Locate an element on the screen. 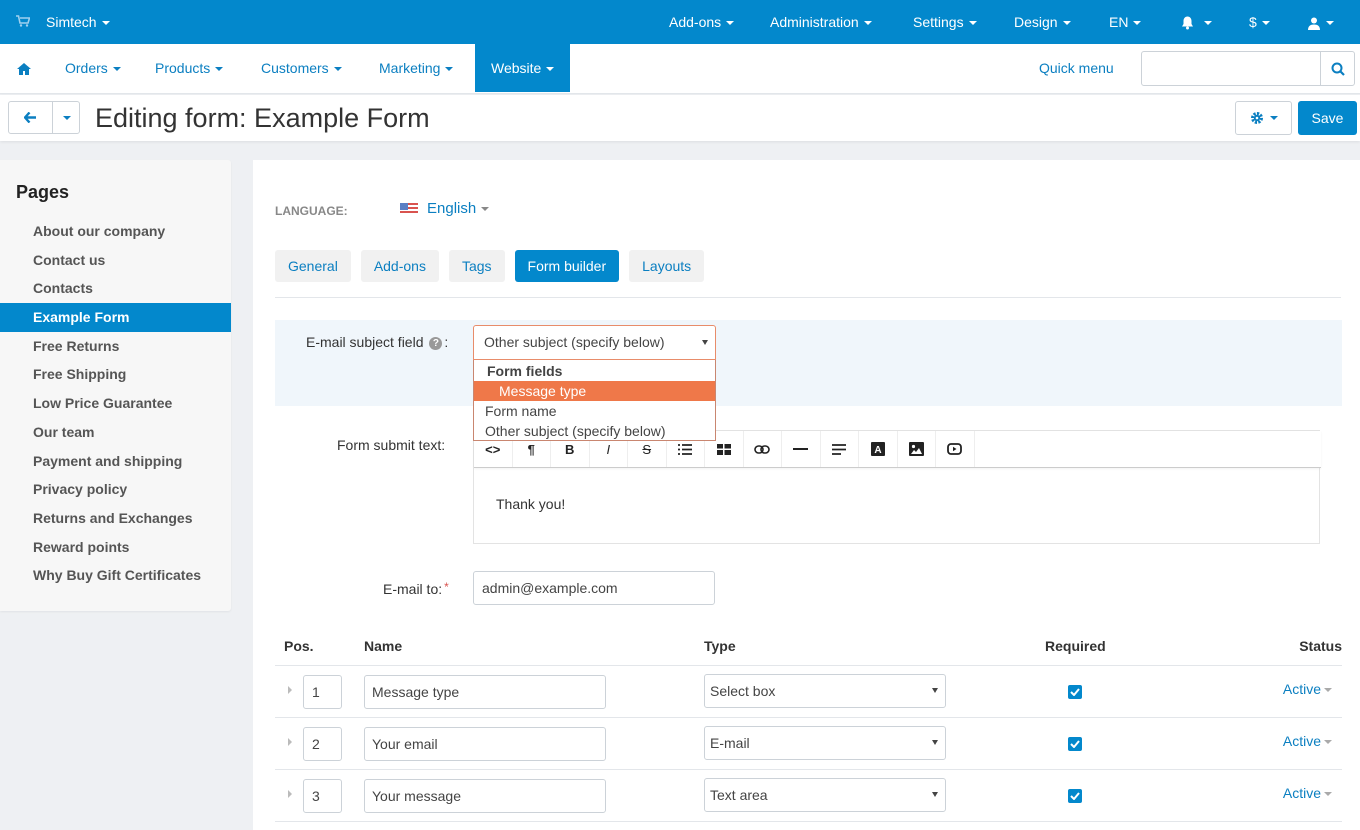 This screenshot has height=830, width=1360. select-value: Select box is located at coordinates (743, 691).